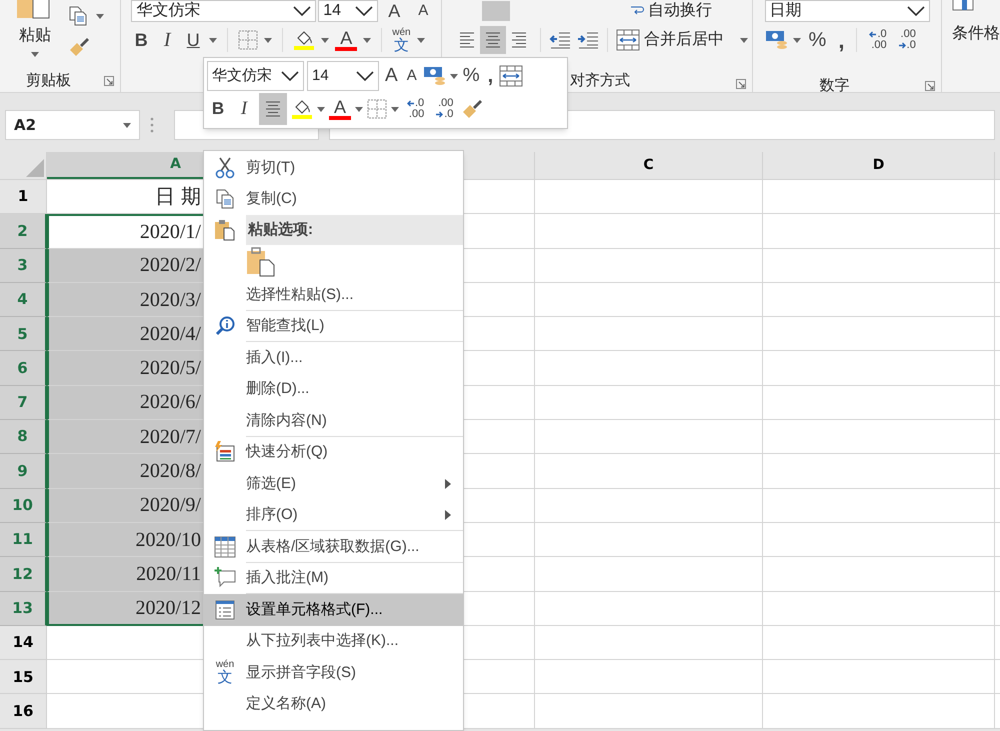 Image resolution: width=1000 pixels, height=731 pixels. I want to click on table-cell-text: 2020/8/, so click(169, 471).